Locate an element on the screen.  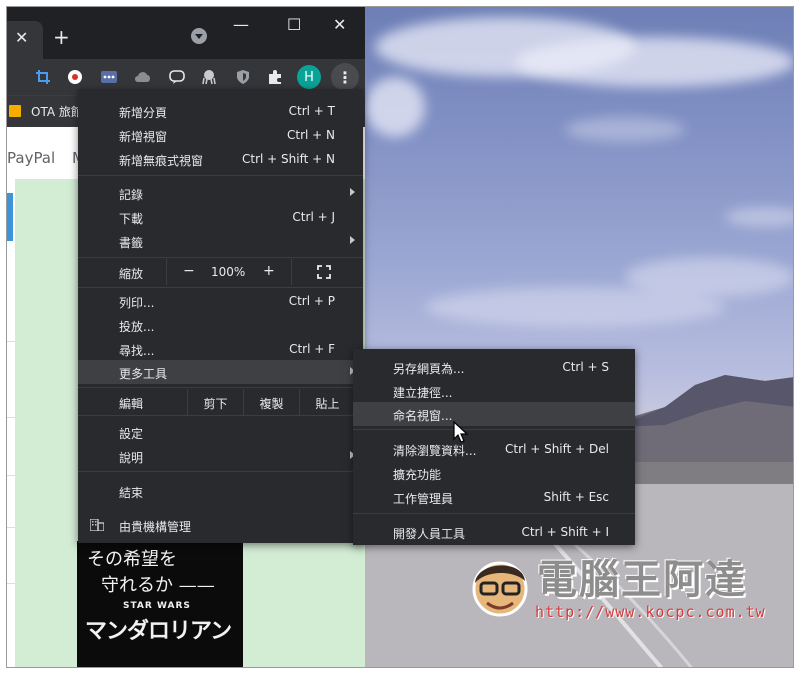
menu-item-help: 說明 is located at coordinates (220, 456).